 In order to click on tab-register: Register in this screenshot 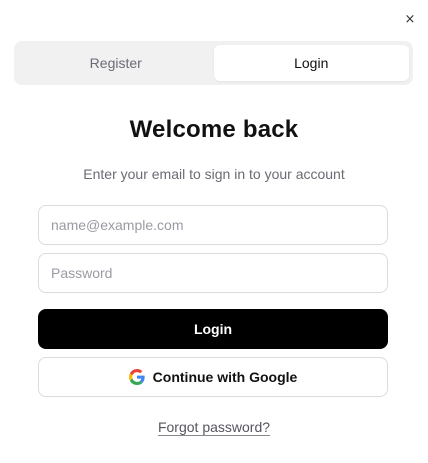, I will do `click(116, 63)`.